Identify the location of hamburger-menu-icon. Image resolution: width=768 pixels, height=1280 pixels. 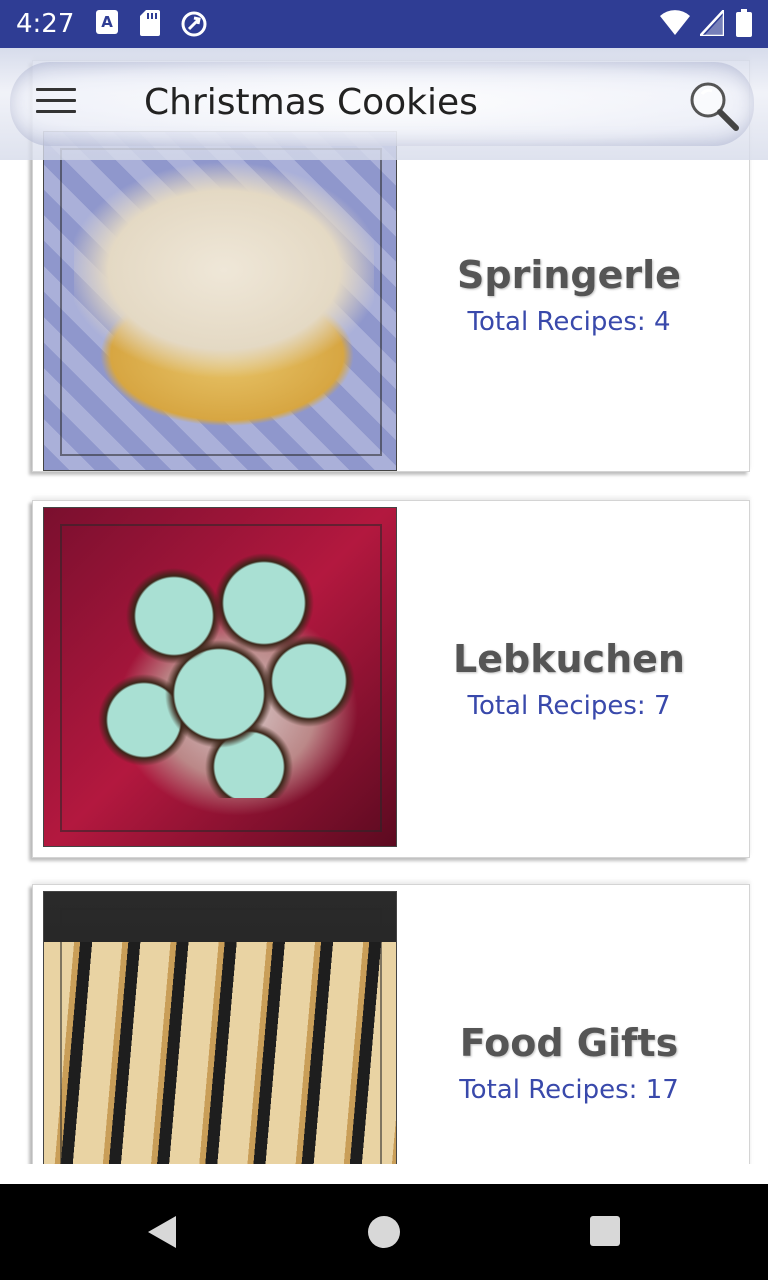
(56, 103).